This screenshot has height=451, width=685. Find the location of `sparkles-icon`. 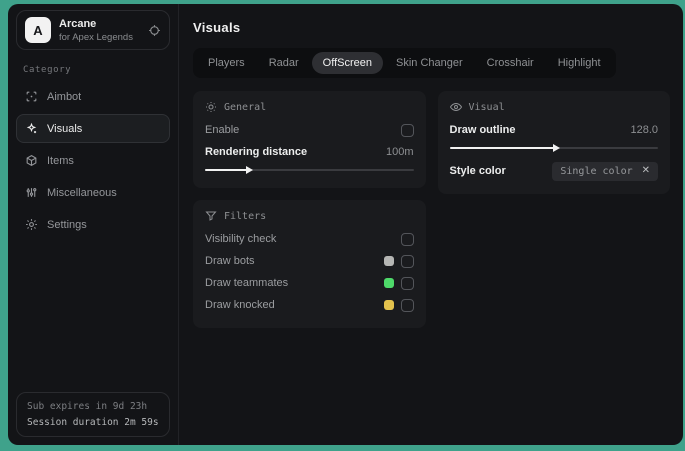

sparkles-icon is located at coordinates (31, 128).